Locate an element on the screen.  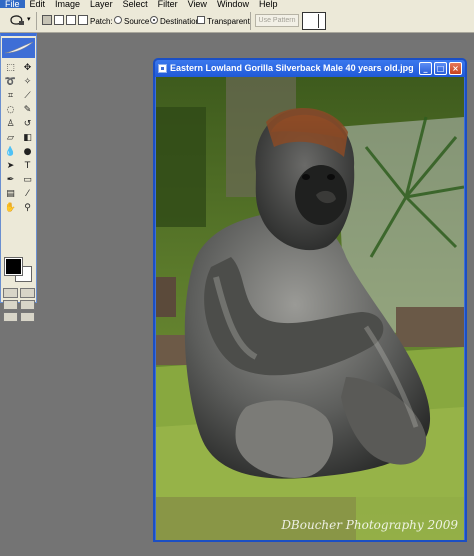
menu-layer: Layer is located at coordinates (101, 4).